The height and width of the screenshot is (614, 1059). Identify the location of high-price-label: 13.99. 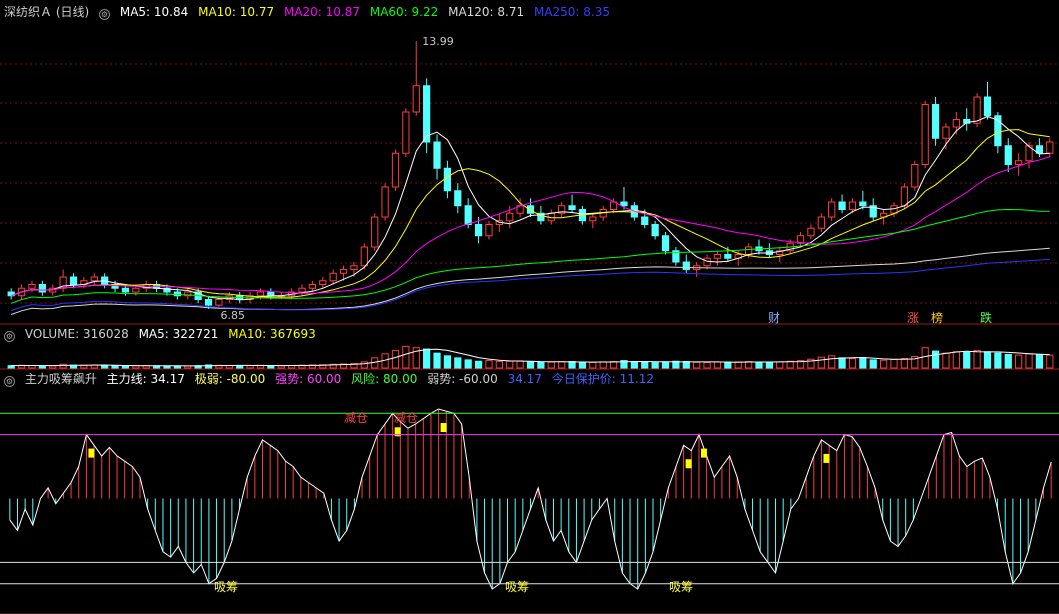
(438, 41).